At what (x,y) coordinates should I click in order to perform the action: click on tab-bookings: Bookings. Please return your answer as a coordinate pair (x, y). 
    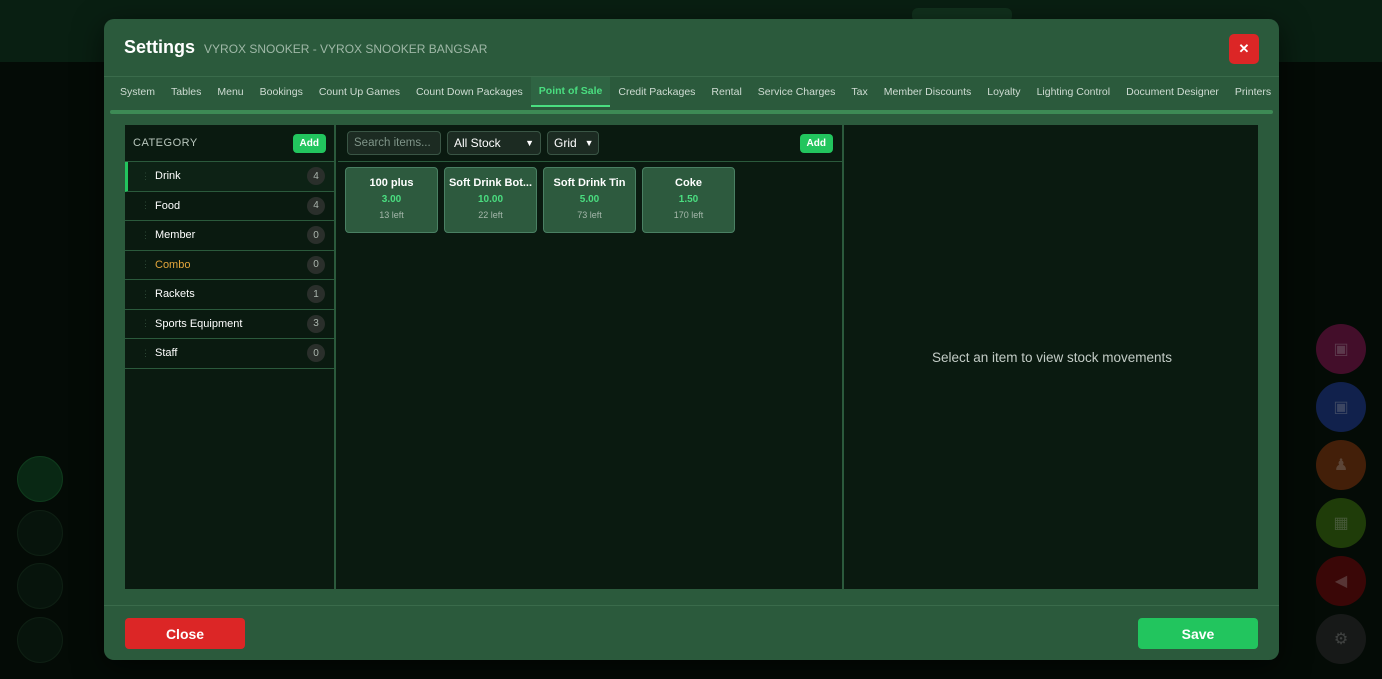
    Looking at the image, I should click on (281, 92).